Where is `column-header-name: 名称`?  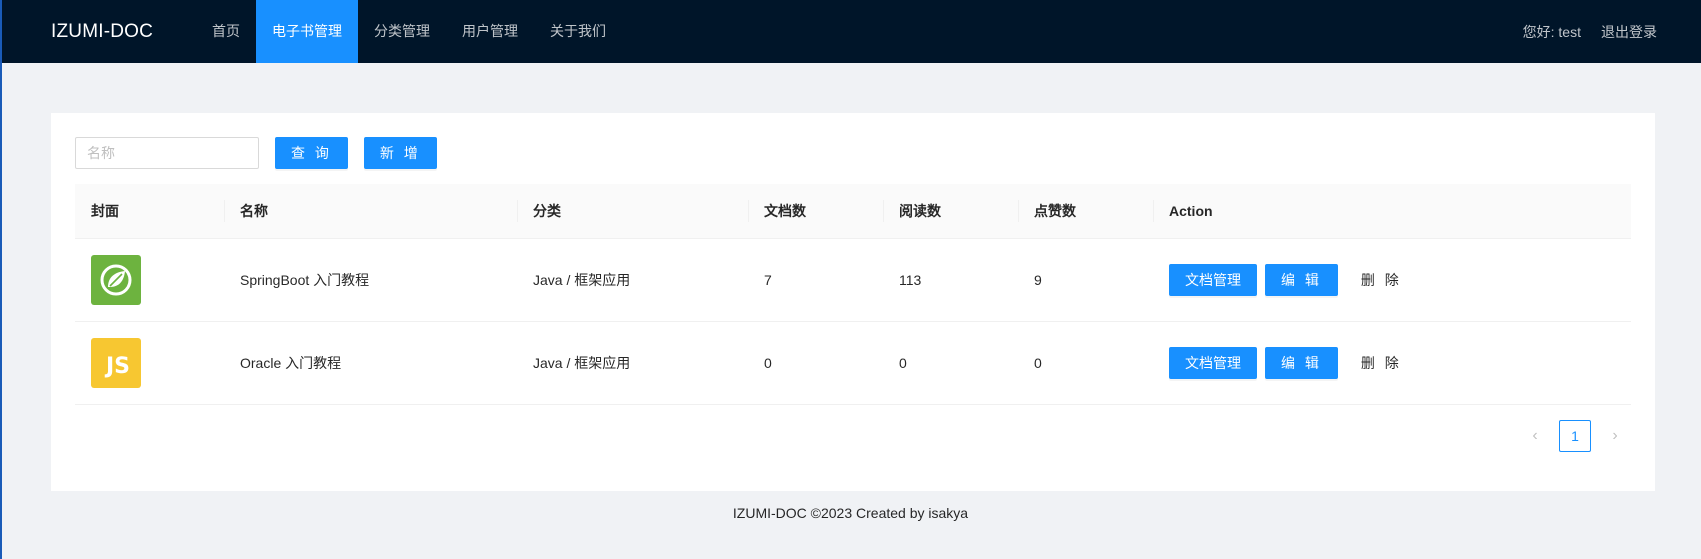
column-header-name: 名称 is located at coordinates (370, 211).